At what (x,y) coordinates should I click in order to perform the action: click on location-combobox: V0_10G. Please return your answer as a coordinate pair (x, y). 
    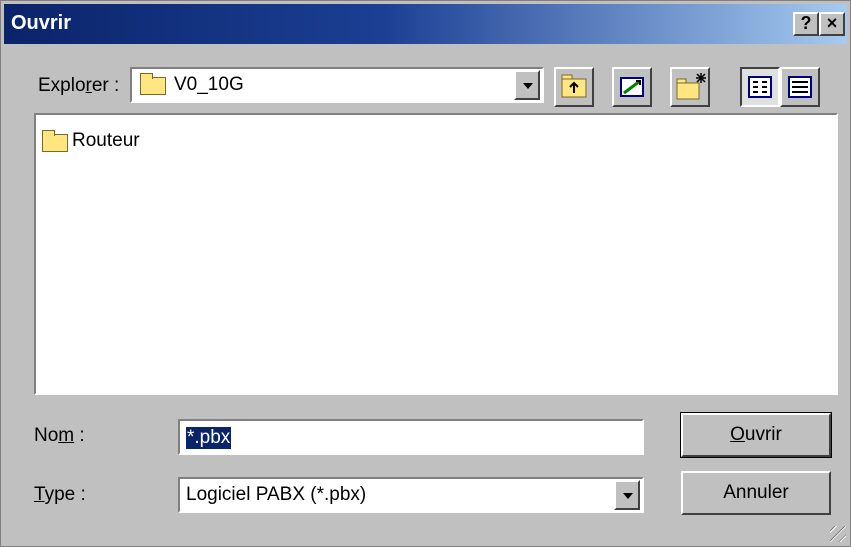
    Looking at the image, I should click on (337, 85).